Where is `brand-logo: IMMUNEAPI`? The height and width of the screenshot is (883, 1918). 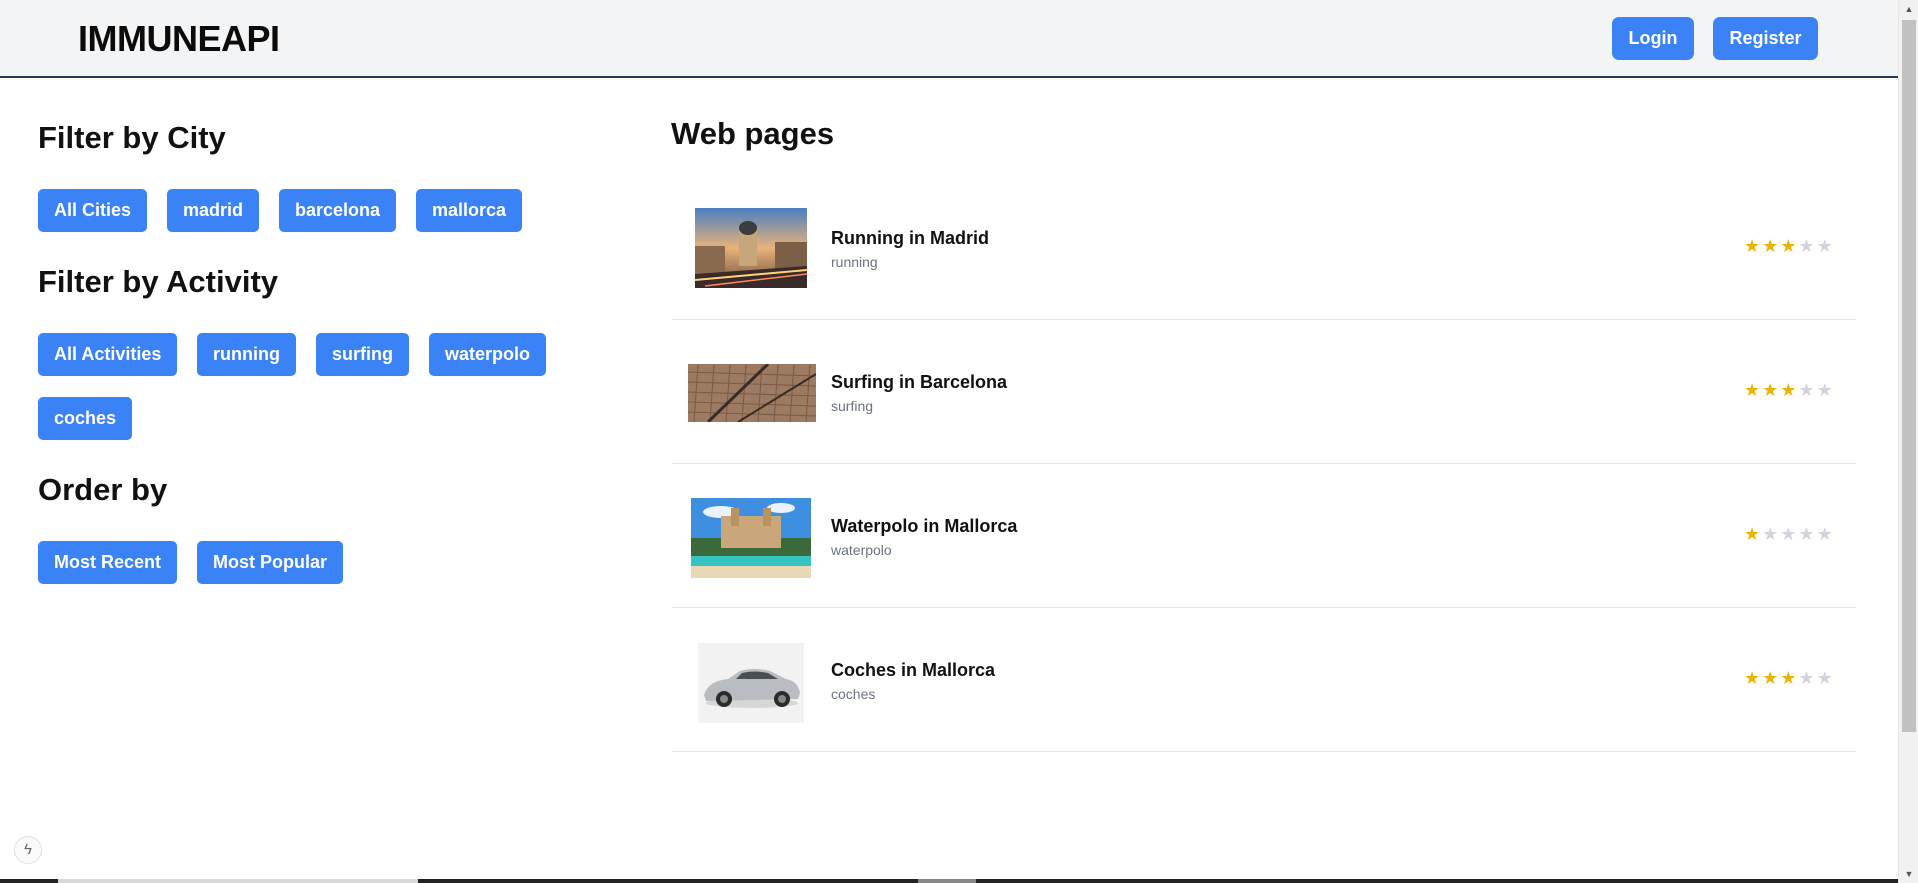 brand-logo: IMMUNEAPI is located at coordinates (179, 39).